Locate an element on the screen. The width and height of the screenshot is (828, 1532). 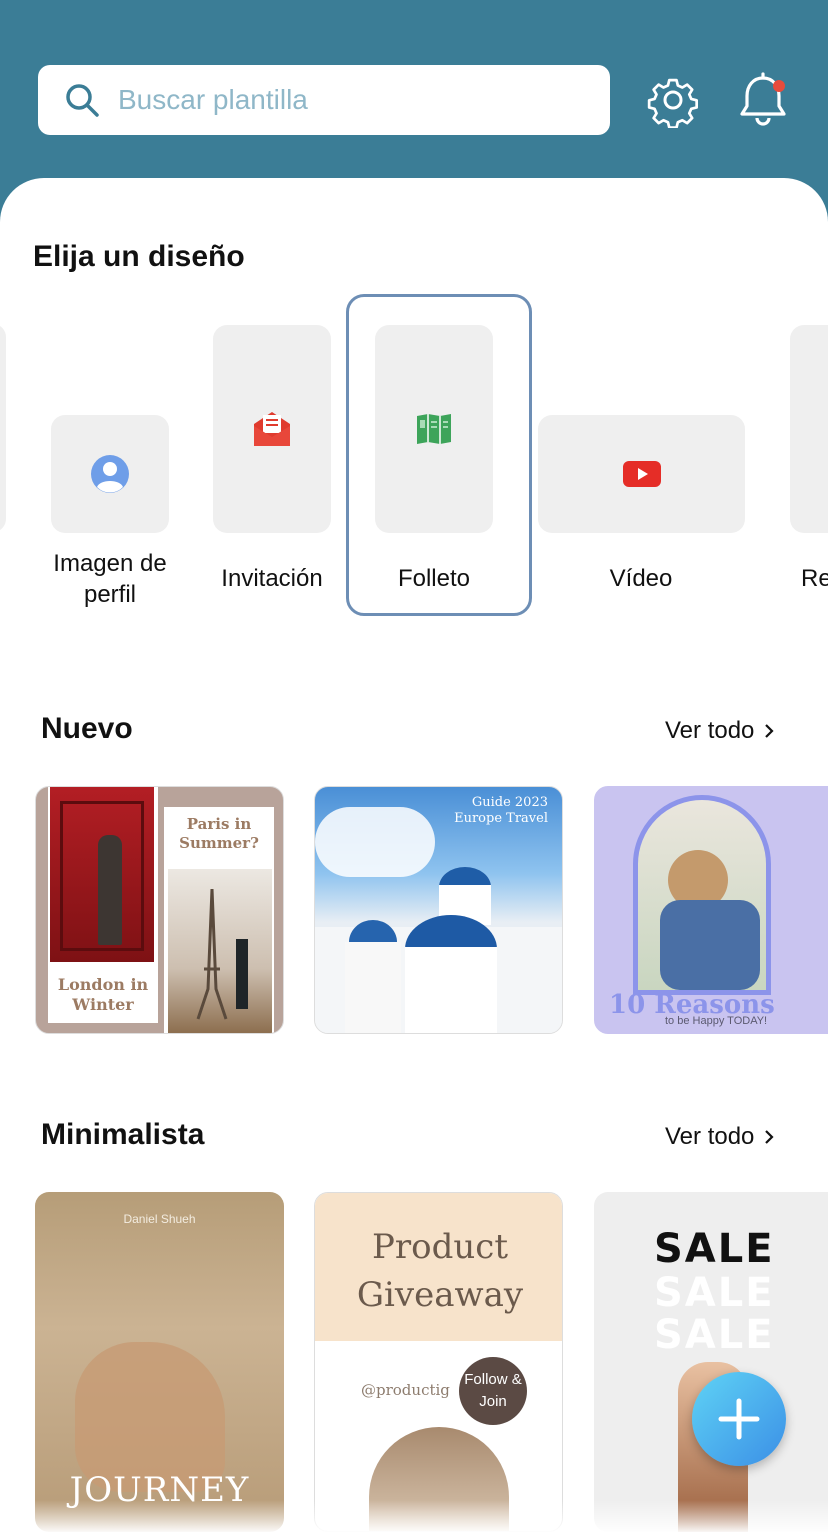
invitation-envelope-icon is located at coordinates (272, 429).